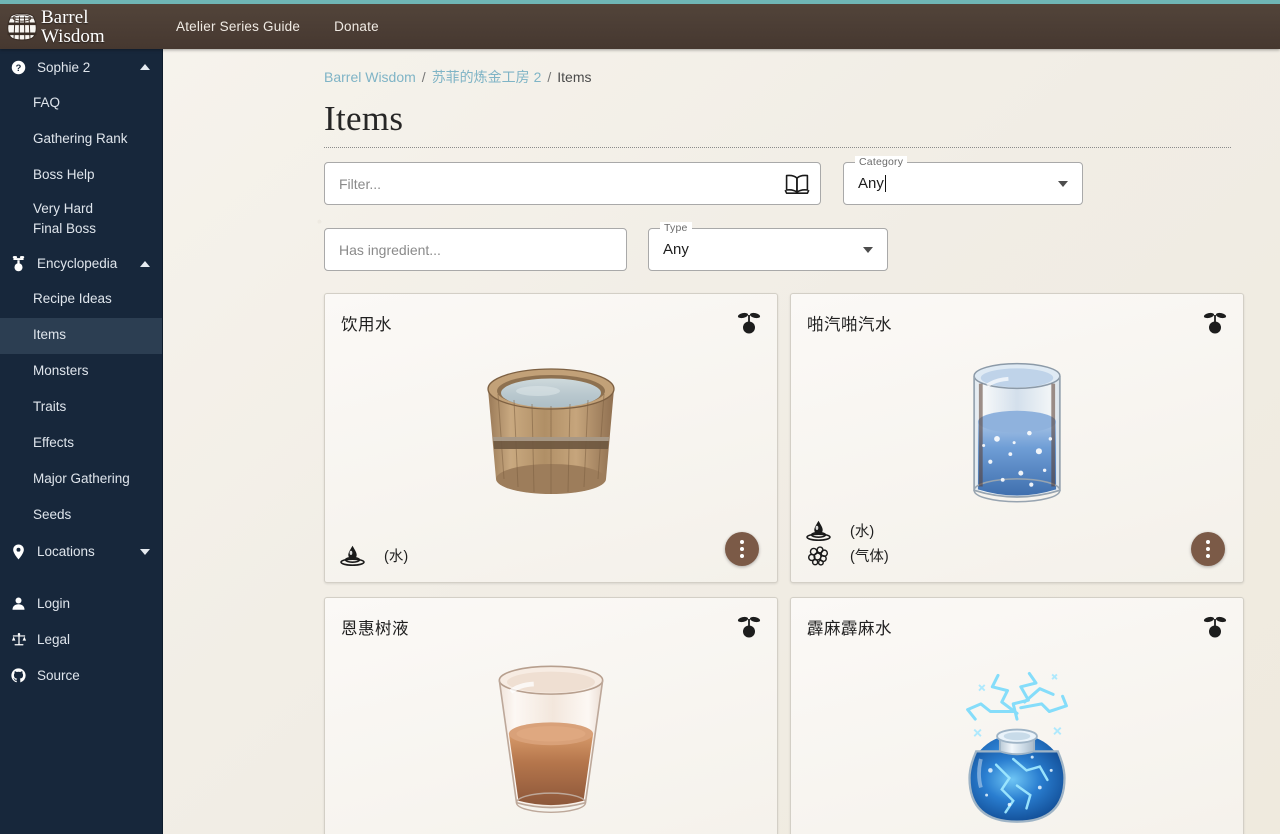  Describe the element at coordinates (81, 676) in the screenshot. I see `sidebar-item-source: Source` at that location.